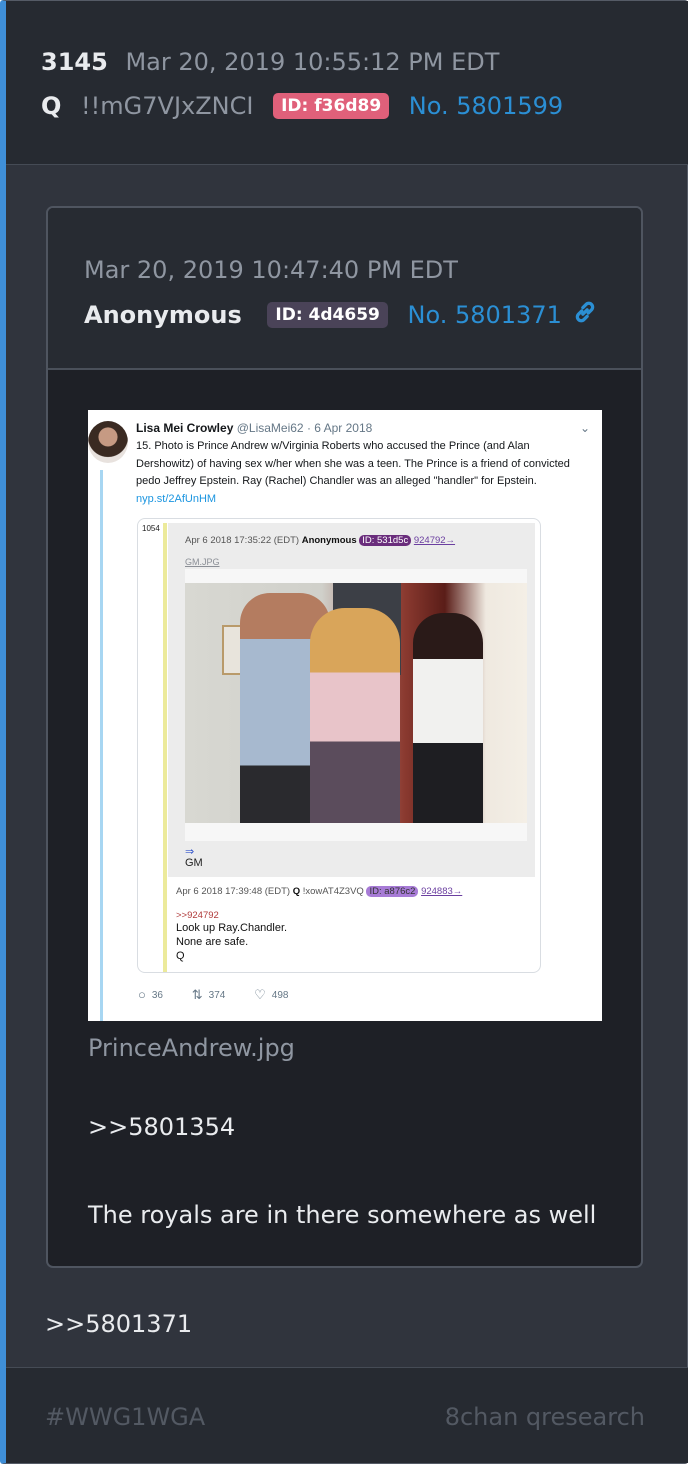 The image size is (688, 1464). What do you see at coordinates (185, 428) in the screenshot?
I see `tweet-author-name: Lisa Mei Crowley` at bounding box center [185, 428].